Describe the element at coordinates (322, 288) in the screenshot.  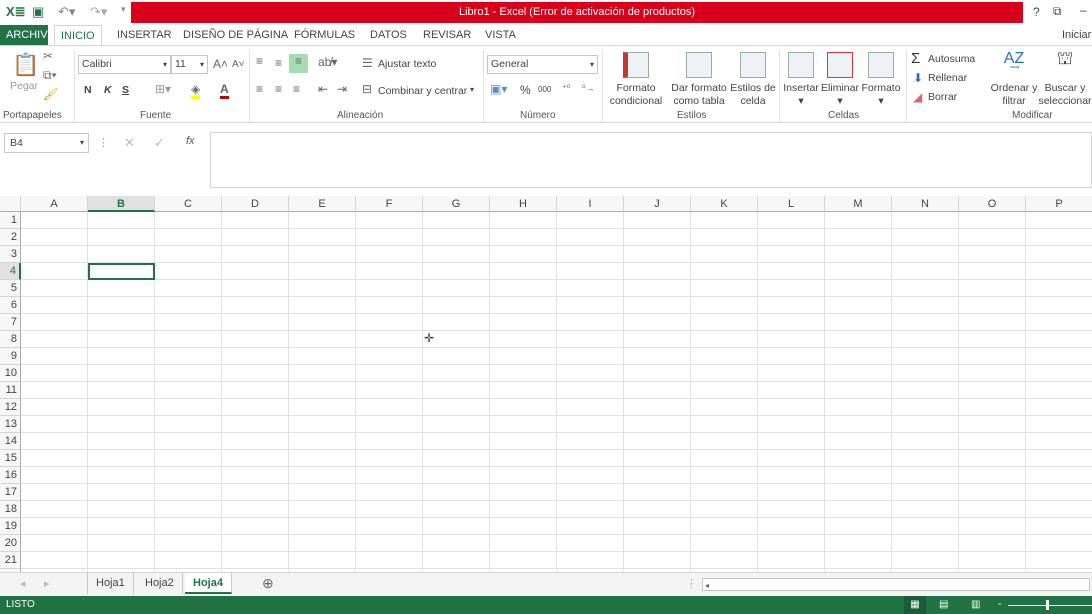
I see `cell-E5` at that location.